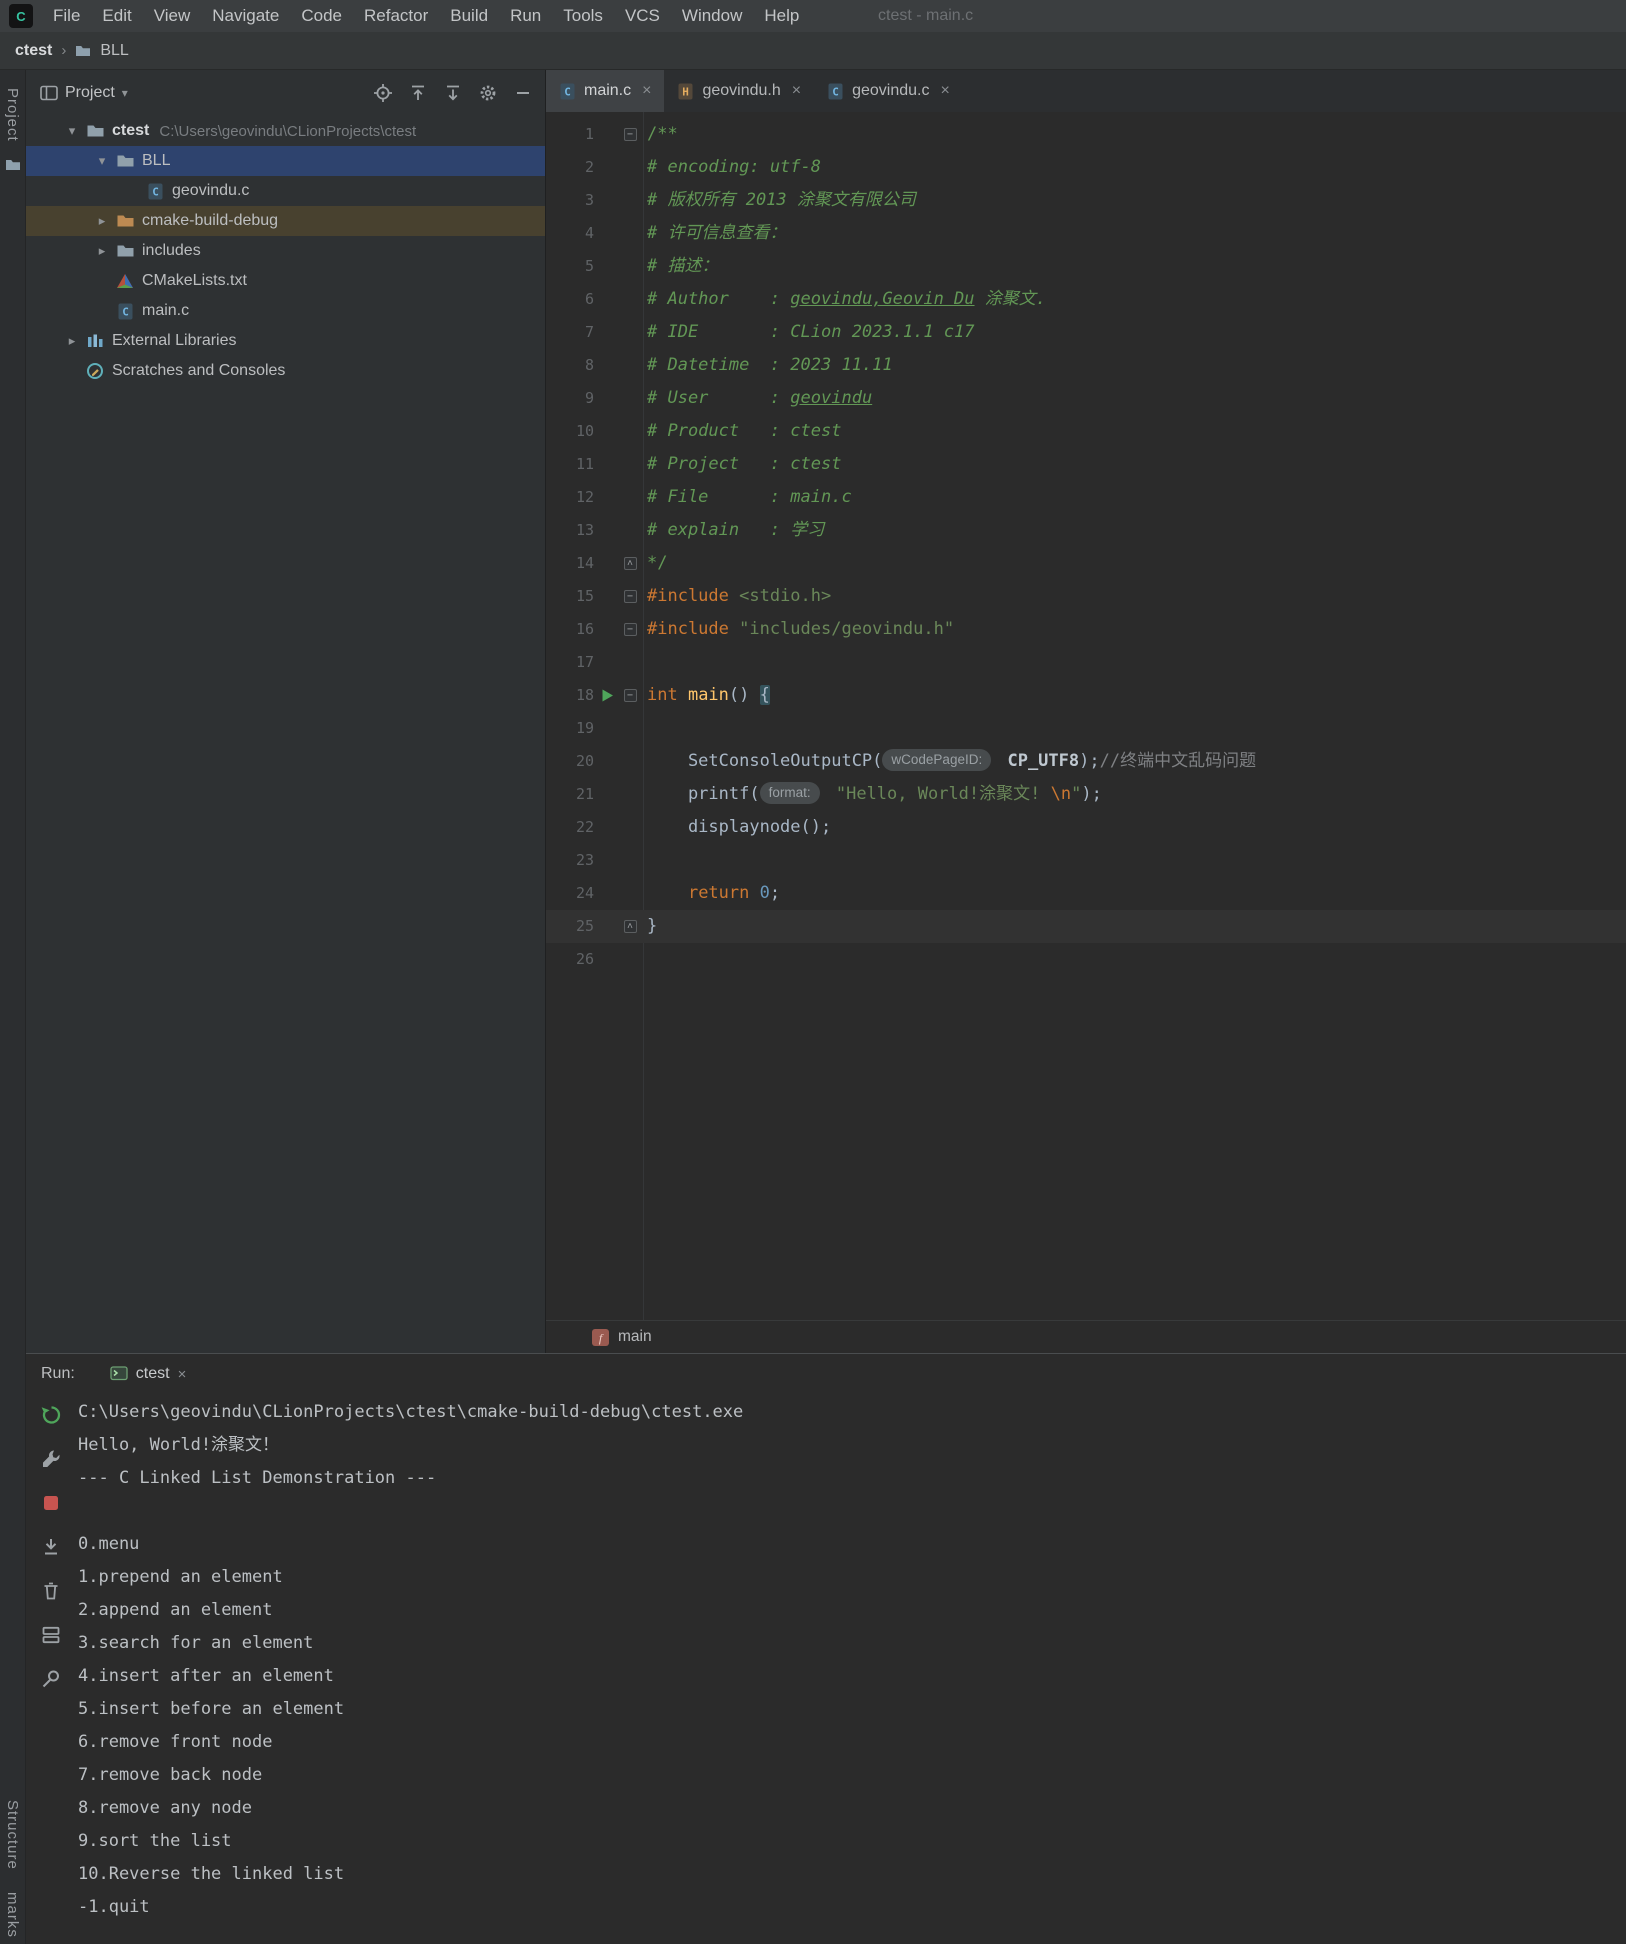 This screenshot has height=1944, width=1626. What do you see at coordinates (583, 16) in the screenshot?
I see `menu-tools: Tools` at bounding box center [583, 16].